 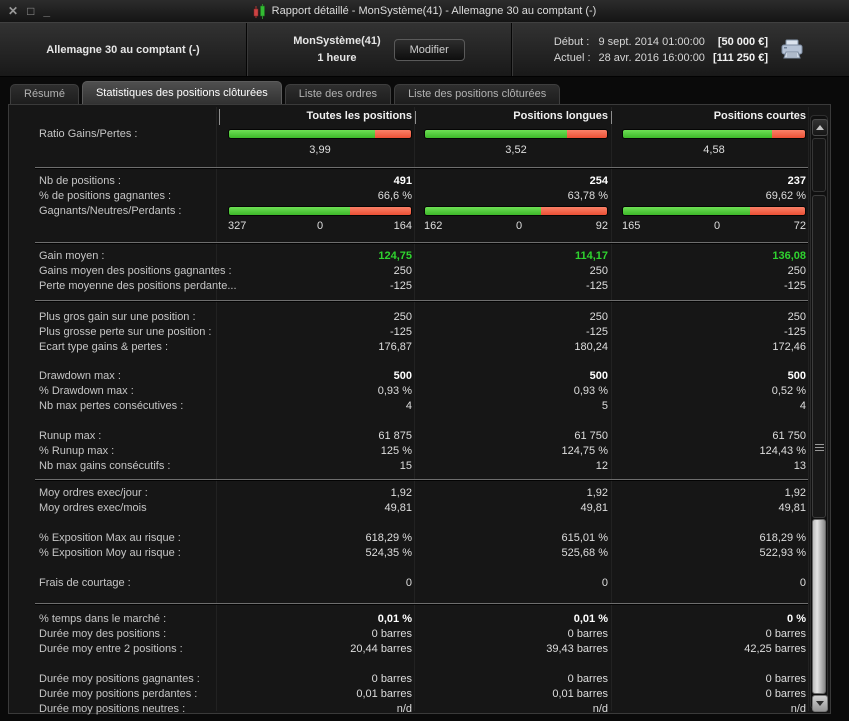 I want to click on stat-row-label: Nb de positions :, so click(x=80, y=181).